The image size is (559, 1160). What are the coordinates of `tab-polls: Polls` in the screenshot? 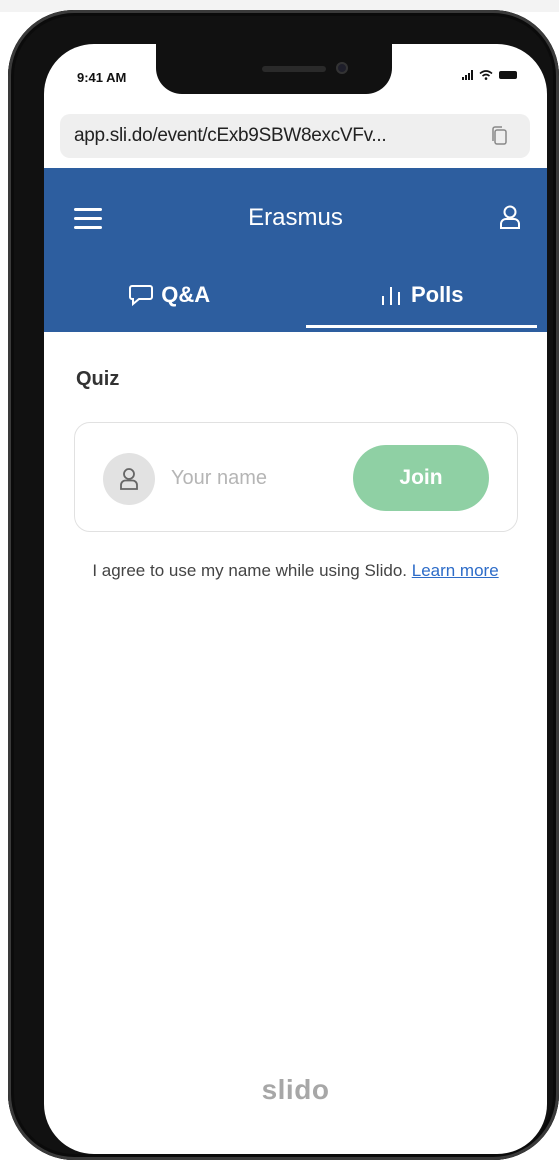 It's located at (422, 295).